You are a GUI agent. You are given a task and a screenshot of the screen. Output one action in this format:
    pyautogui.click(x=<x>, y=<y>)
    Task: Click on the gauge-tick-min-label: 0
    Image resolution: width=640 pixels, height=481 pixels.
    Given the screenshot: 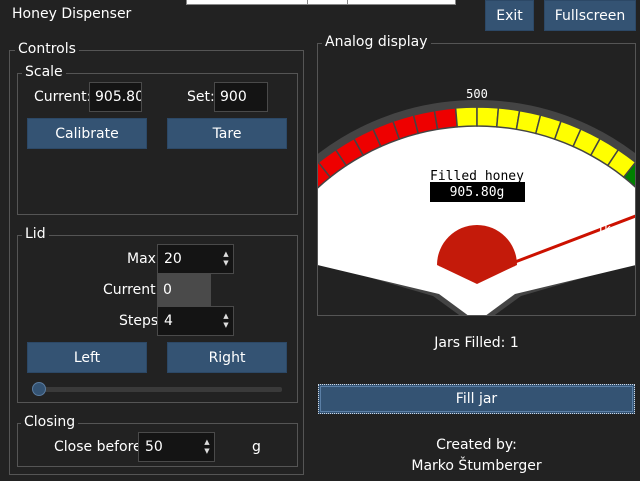 What is the action you would take?
    pyautogui.click(x=349, y=229)
    